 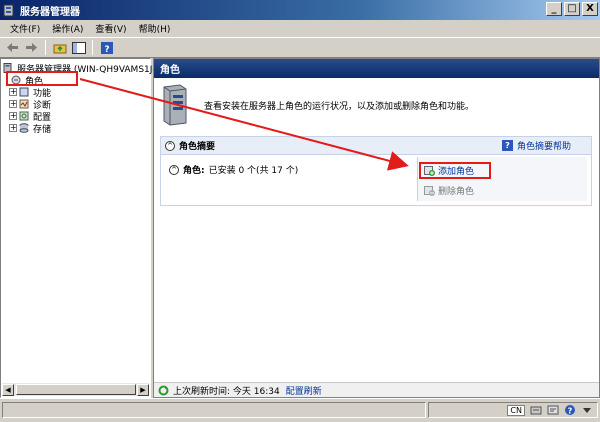 What do you see at coordinates (8, 10) in the screenshot?
I see `server-manager-icon` at bounding box center [8, 10].